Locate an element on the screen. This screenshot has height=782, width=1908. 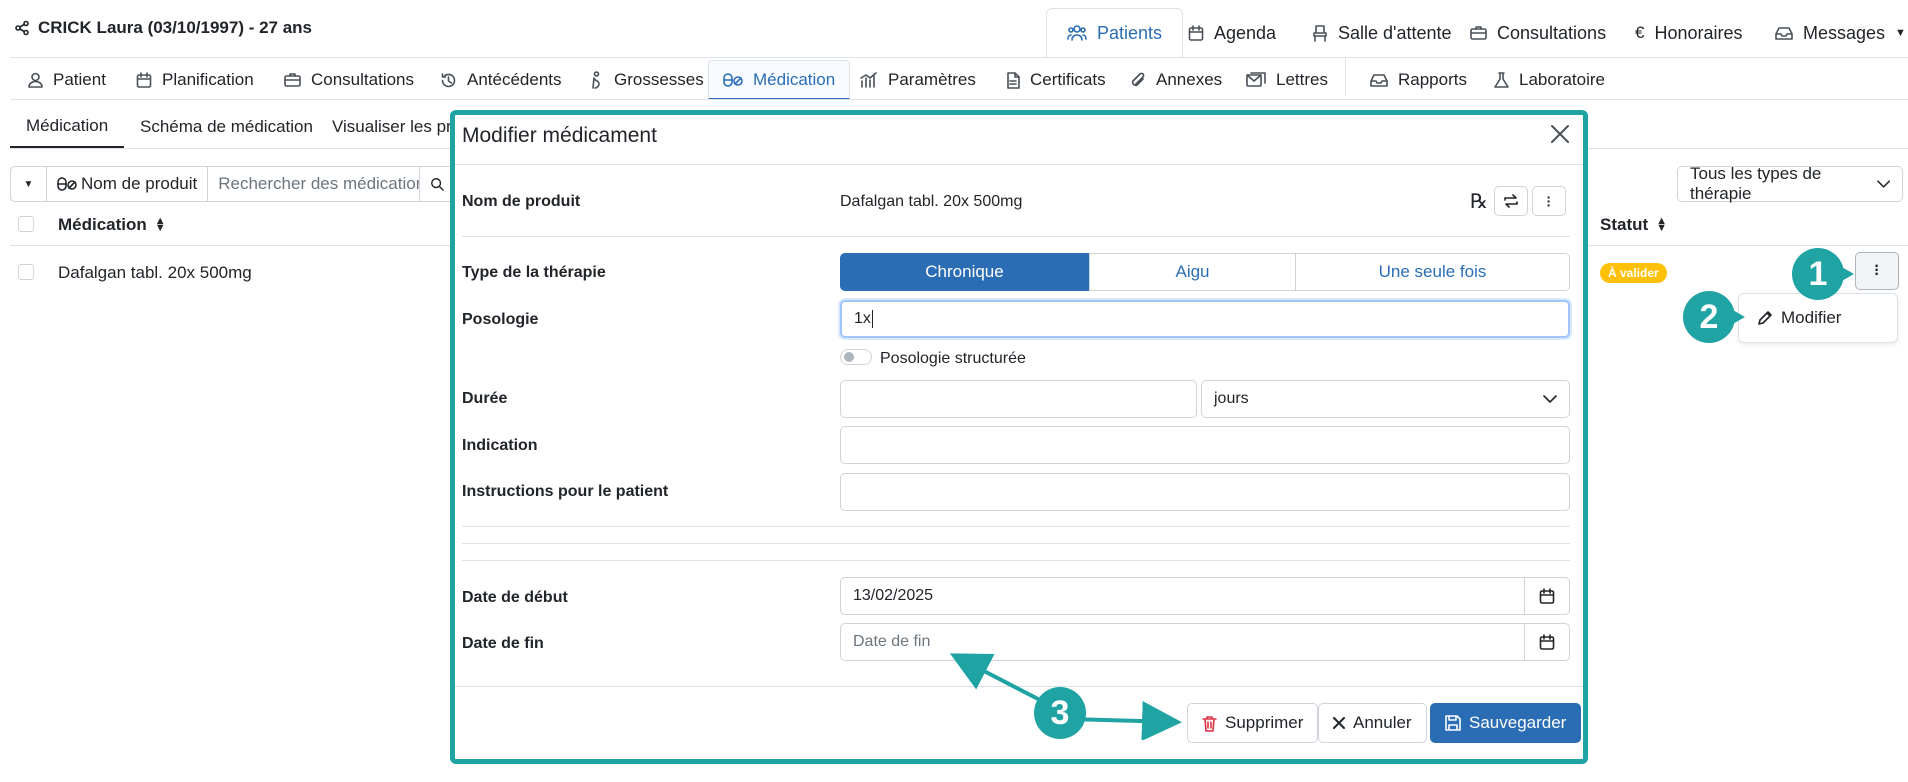
tab-consultations: Consultations is located at coordinates (1538, 33).